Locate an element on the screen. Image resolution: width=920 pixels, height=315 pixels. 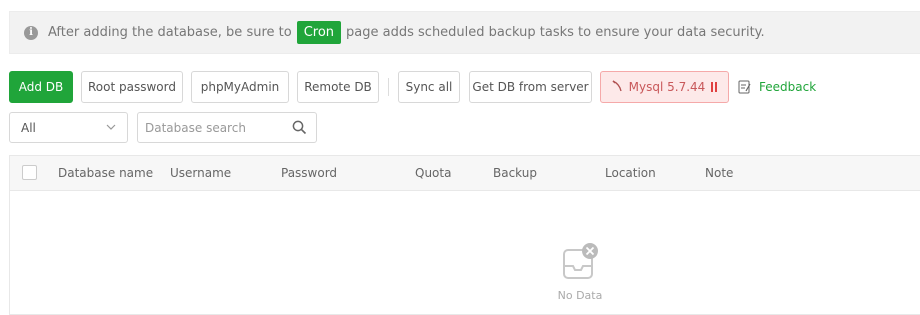
column-location: Location is located at coordinates (630, 173).